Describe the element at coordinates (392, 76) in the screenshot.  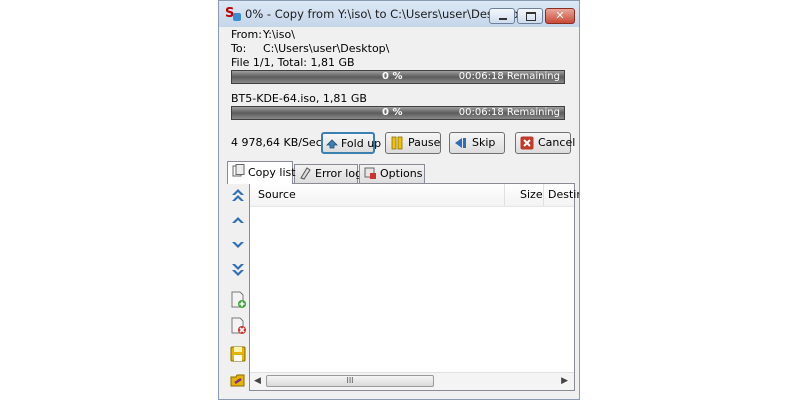
I see `total-progress-percent: 0 %` at that location.